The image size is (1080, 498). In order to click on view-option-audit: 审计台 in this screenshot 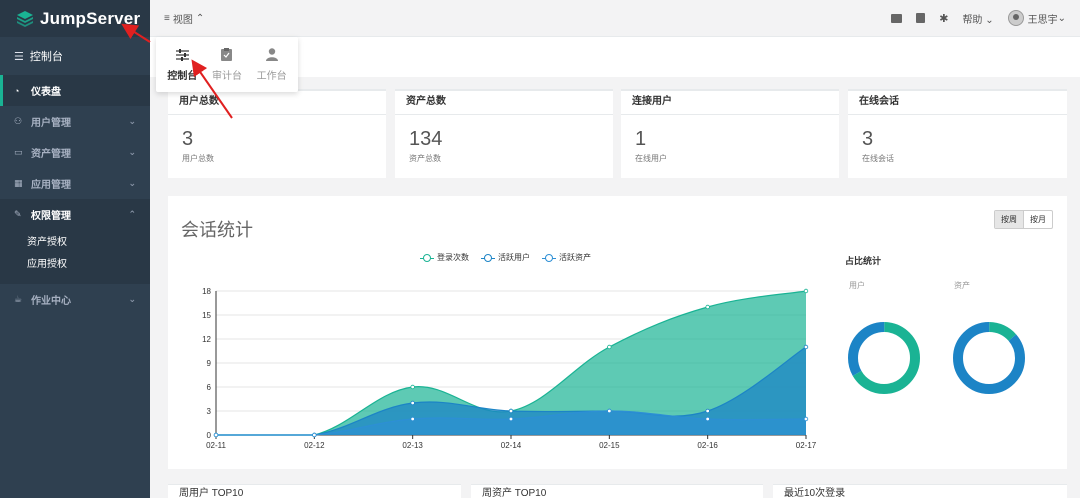, I will do `click(227, 65)`.